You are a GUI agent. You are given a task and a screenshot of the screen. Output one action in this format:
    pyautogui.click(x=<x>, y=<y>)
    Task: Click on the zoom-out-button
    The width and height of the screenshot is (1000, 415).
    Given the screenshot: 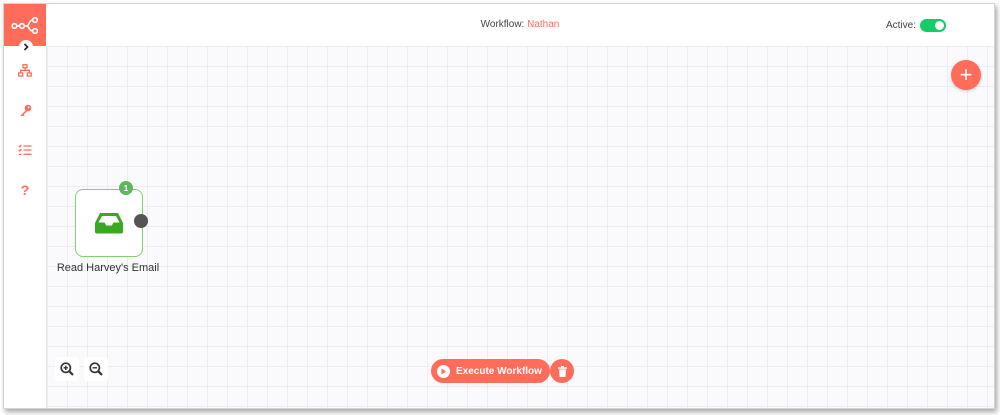 What is the action you would take?
    pyautogui.click(x=96, y=369)
    